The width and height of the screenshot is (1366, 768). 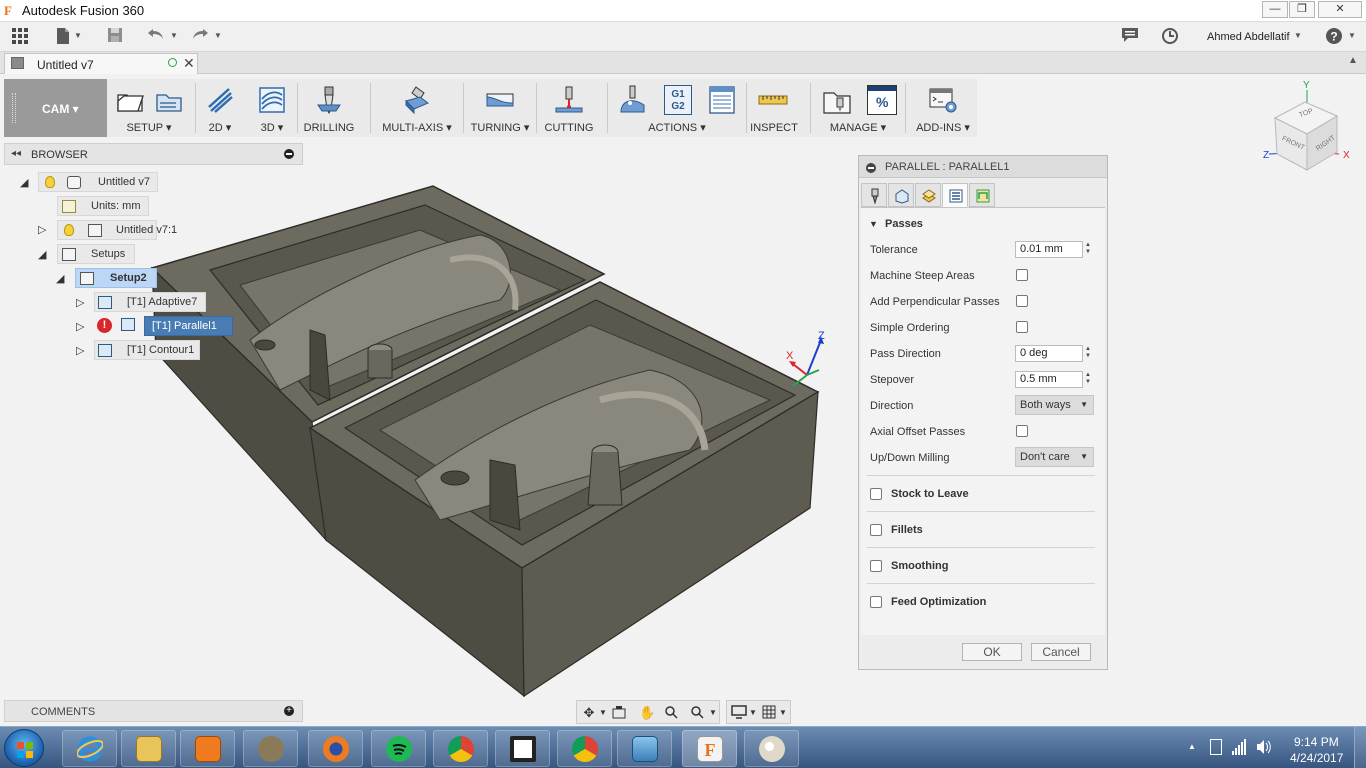 I want to click on 2d-adaptive-icon, so click(x=220, y=100).